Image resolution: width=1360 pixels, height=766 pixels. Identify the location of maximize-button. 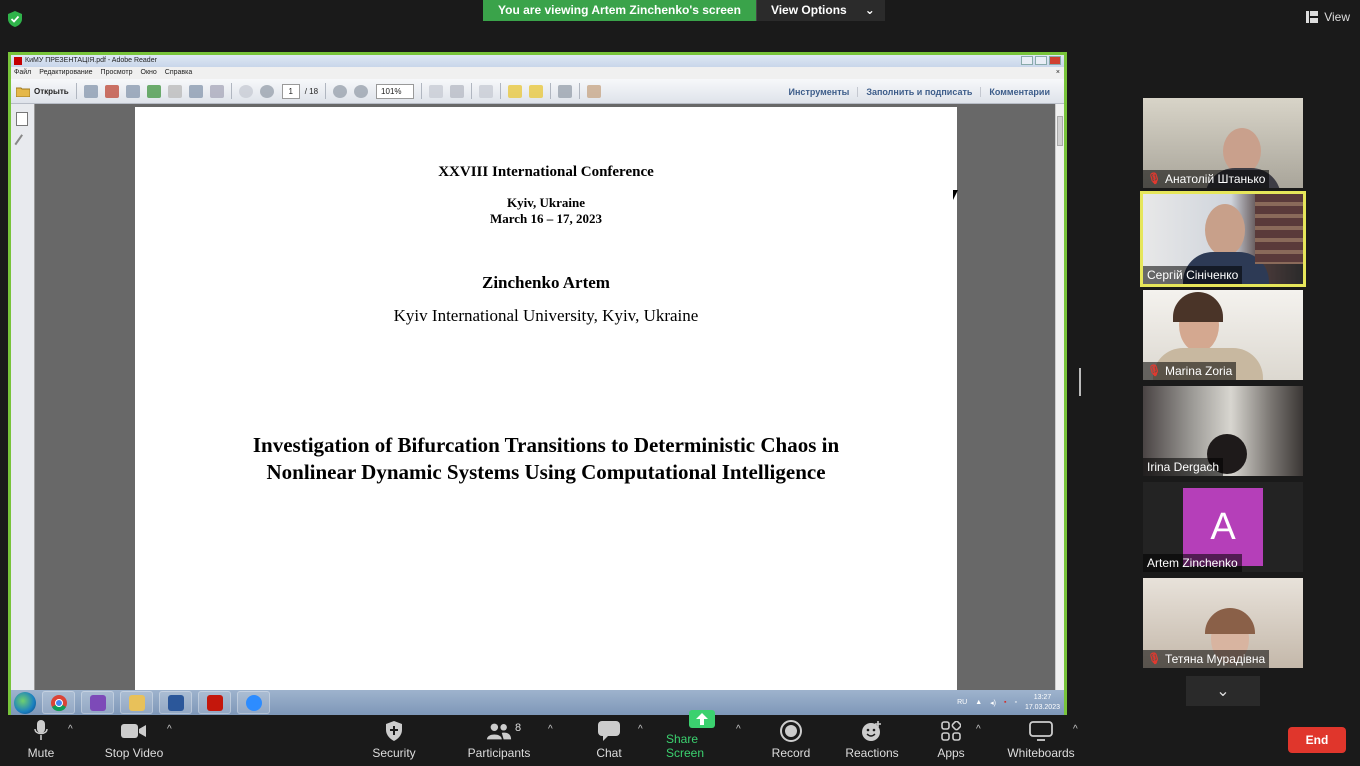
(1041, 60).